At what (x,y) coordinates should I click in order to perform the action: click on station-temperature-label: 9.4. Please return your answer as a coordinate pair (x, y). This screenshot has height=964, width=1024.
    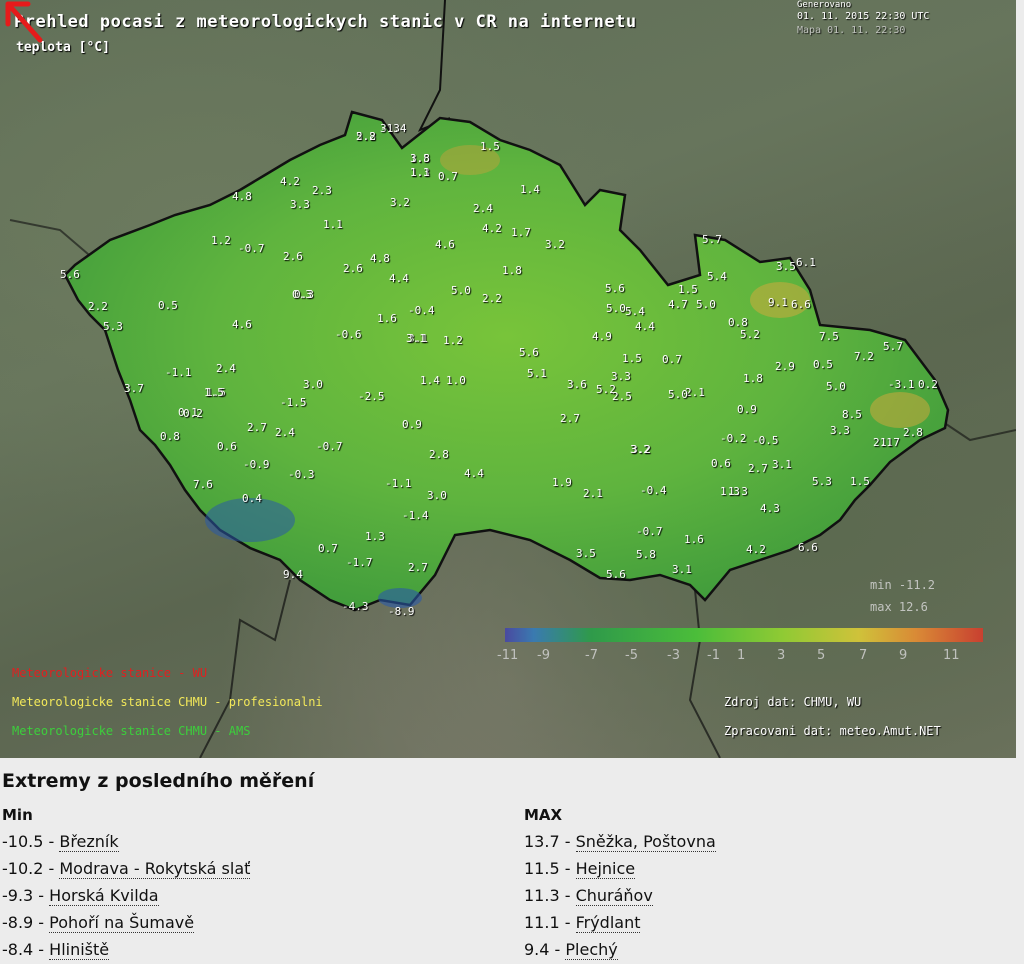
    Looking at the image, I should click on (293, 574).